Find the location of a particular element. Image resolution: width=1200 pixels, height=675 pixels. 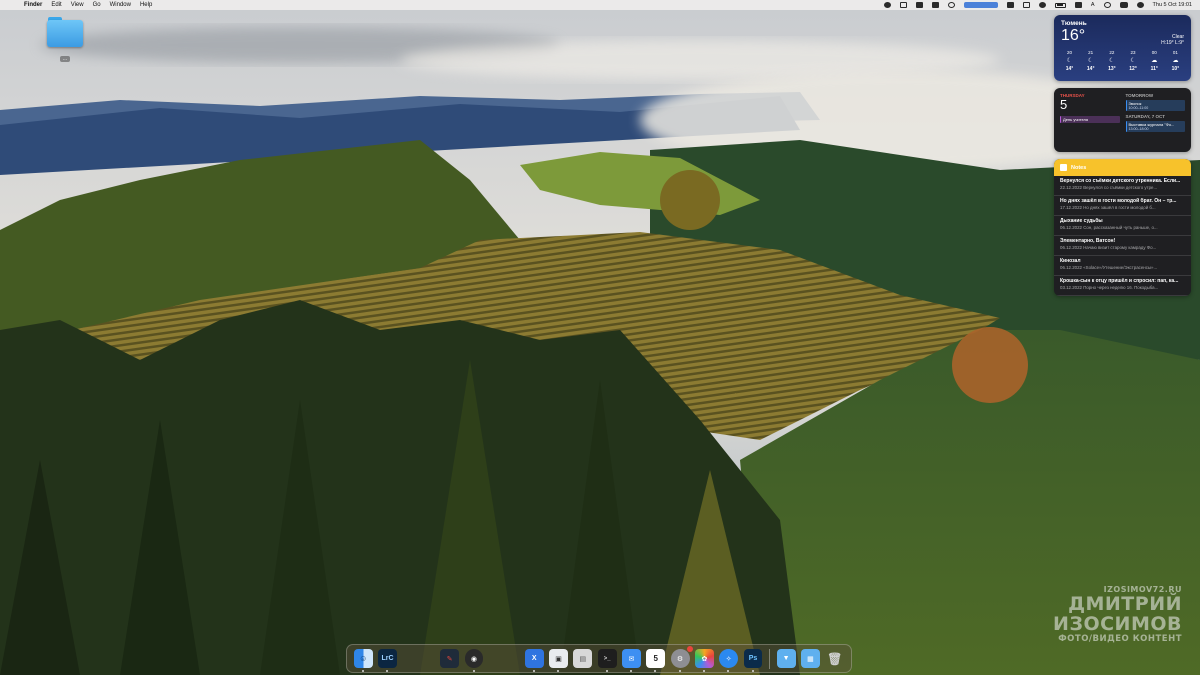

dock-app-circle: ◉ is located at coordinates (474, 660).